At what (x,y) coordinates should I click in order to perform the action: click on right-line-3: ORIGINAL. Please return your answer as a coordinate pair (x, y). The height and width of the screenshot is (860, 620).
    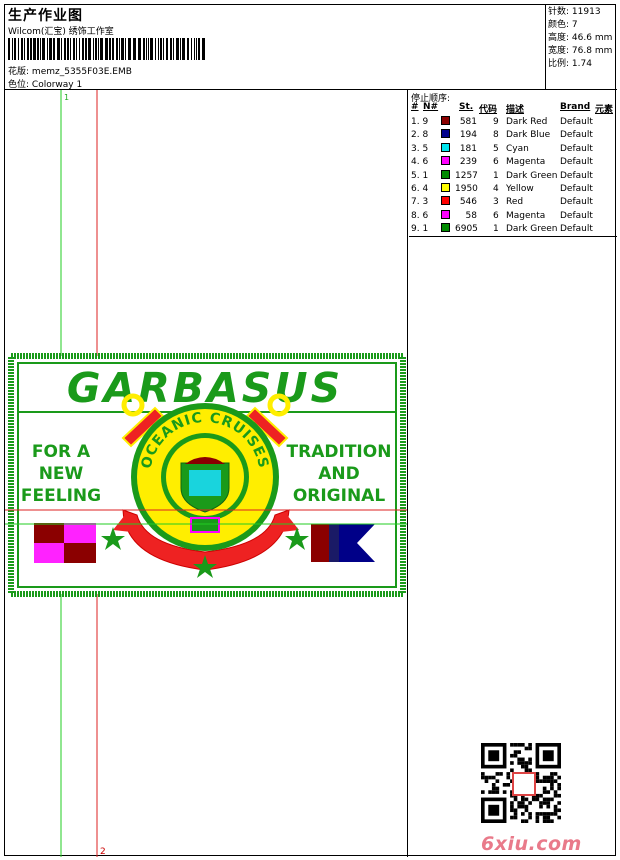
    Looking at the image, I should click on (339, 496).